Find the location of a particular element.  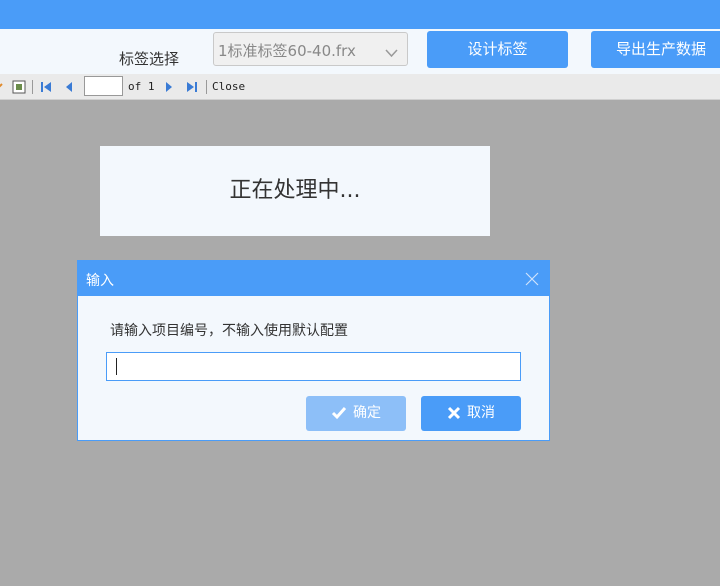

print-icon is located at coordinates (19, 88).